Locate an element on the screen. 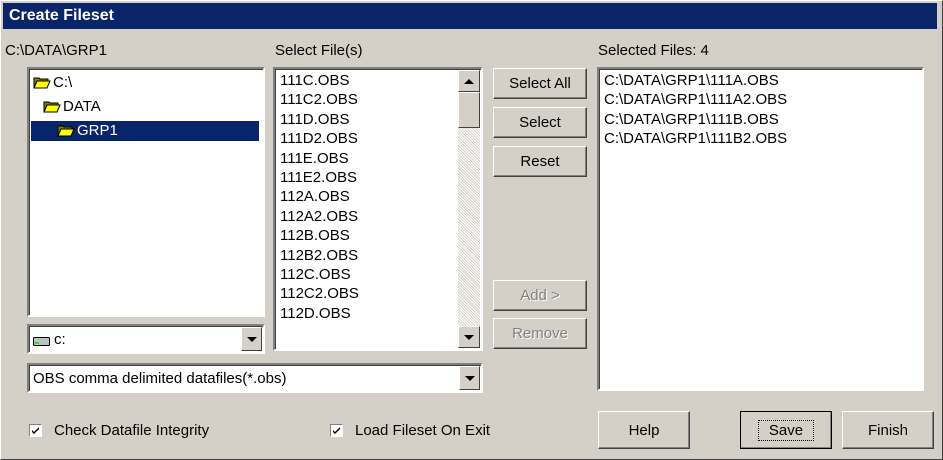 This screenshot has height=460, width=943. scroll-down-button is located at coordinates (469, 337).